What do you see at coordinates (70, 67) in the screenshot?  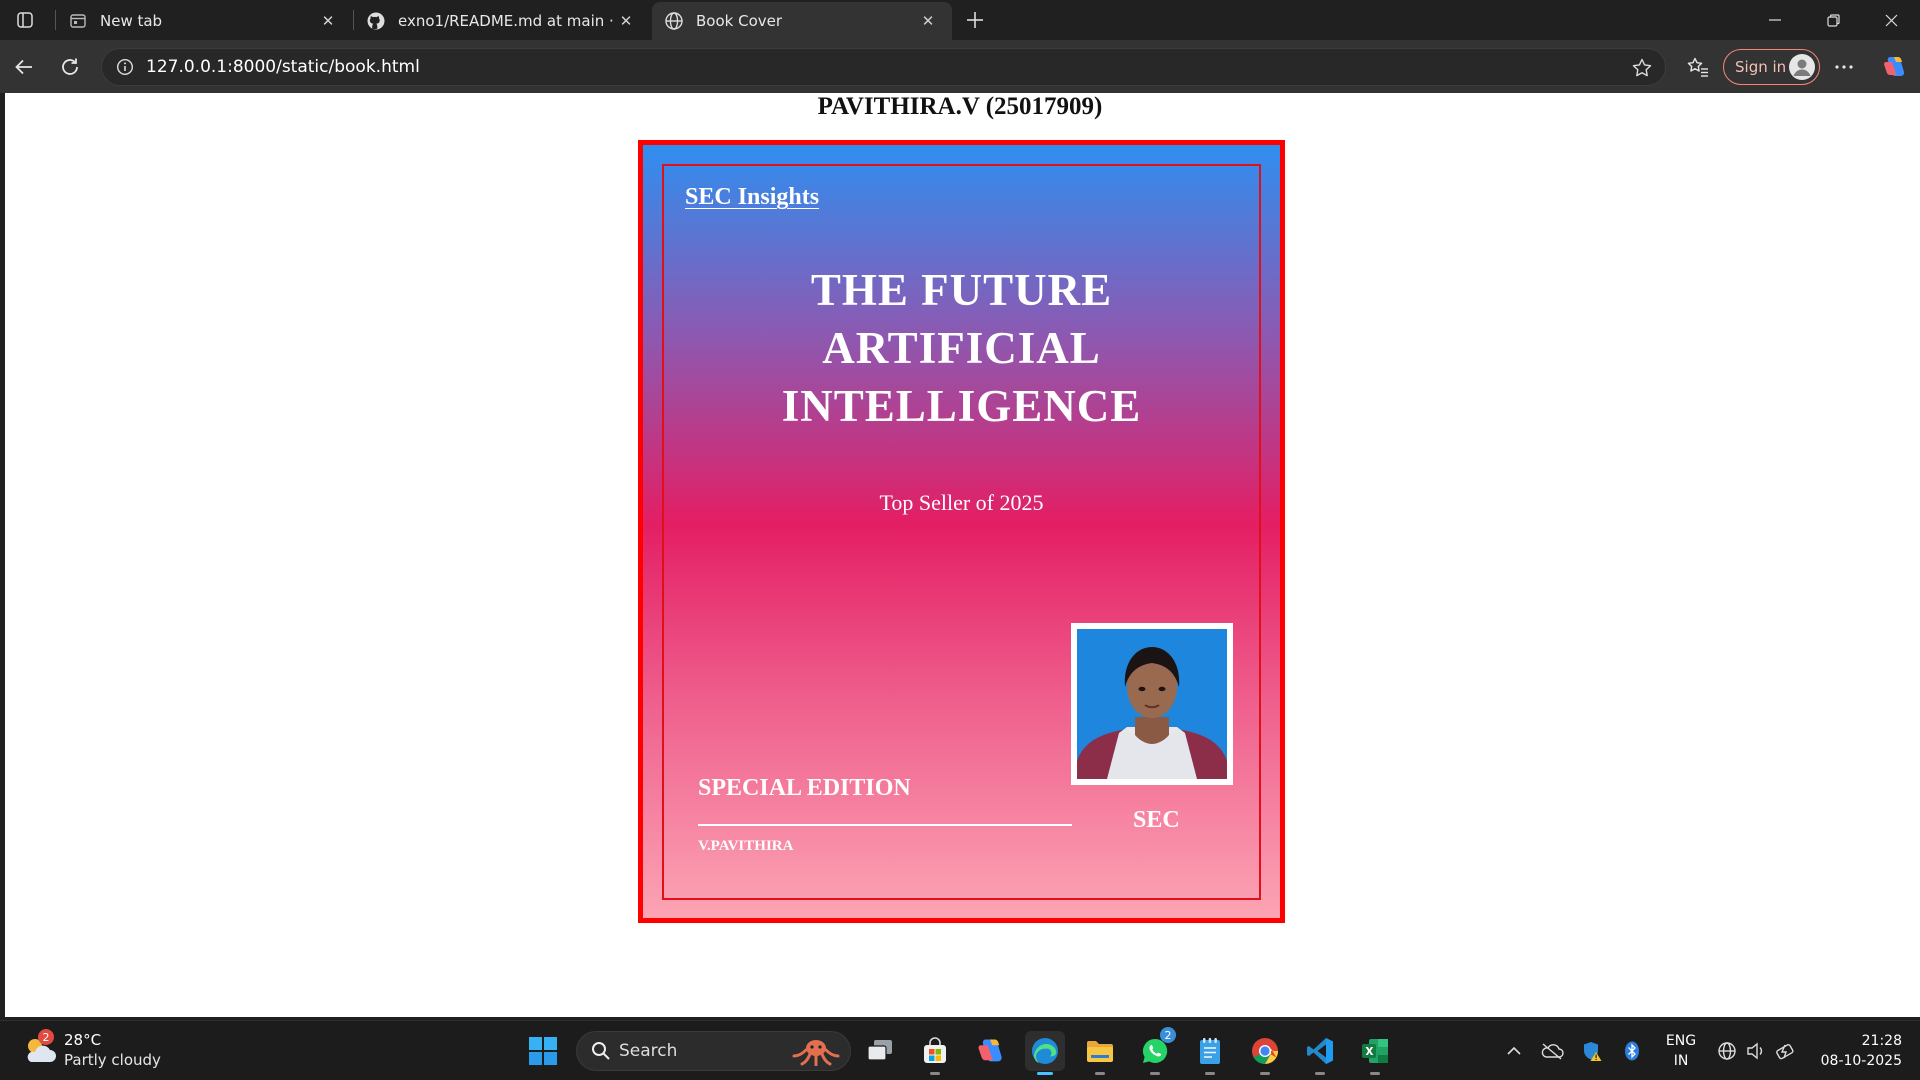 I see `refresh-icon` at bounding box center [70, 67].